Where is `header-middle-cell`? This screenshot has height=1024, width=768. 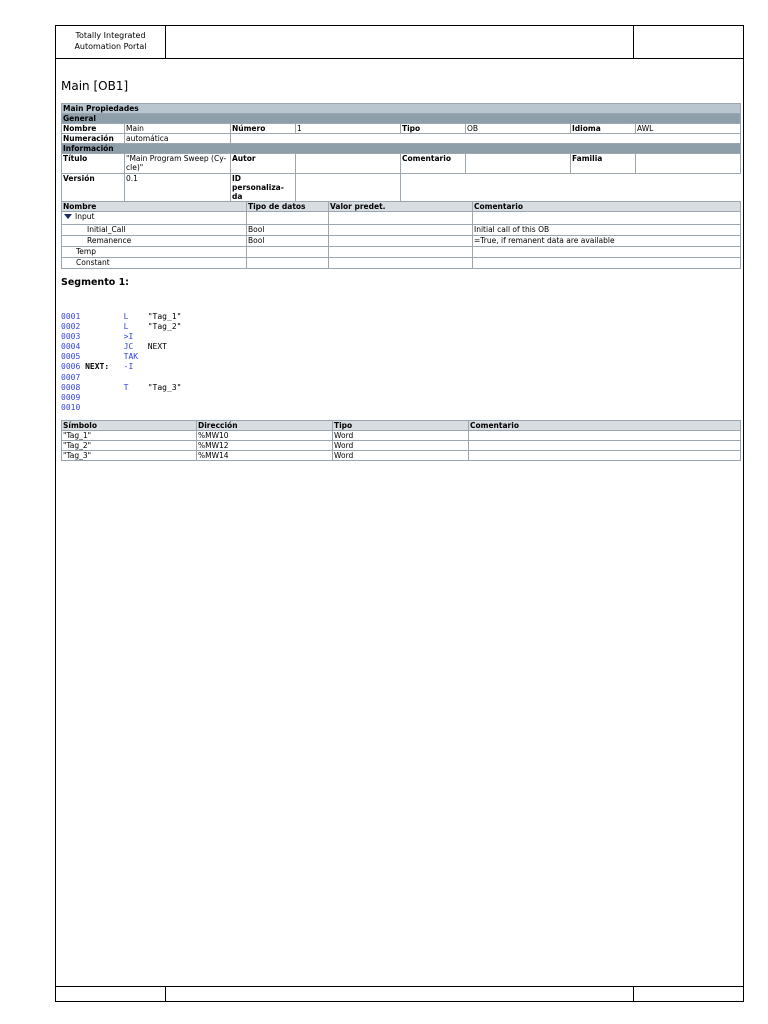 header-middle-cell is located at coordinates (399, 42).